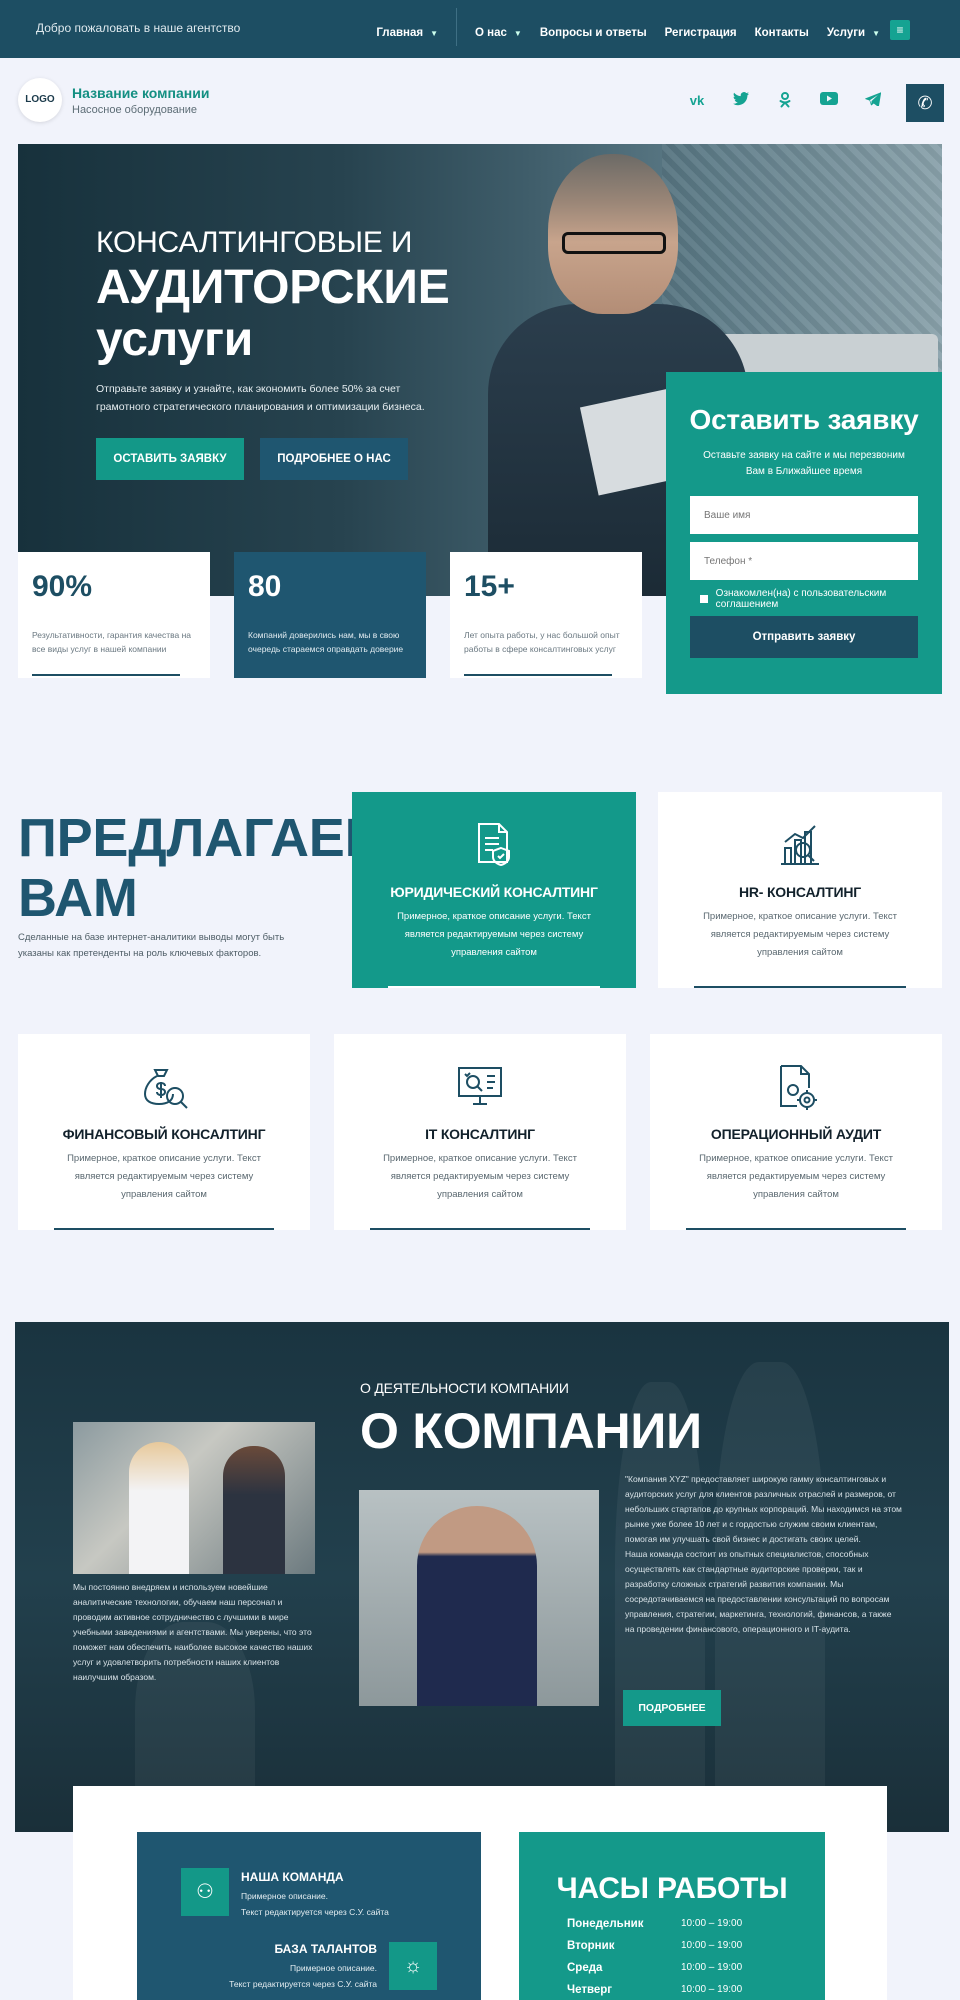 The image size is (960, 2000). I want to click on hours-title: ЧАСЫ РАБОТЫ, so click(672, 1888).